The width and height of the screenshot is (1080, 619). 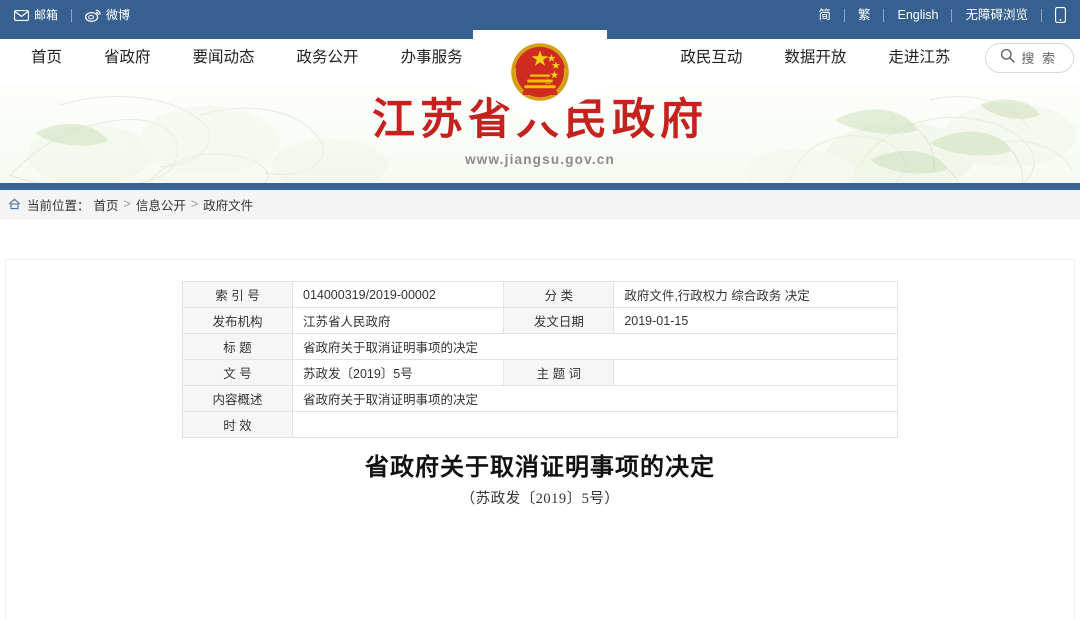 What do you see at coordinates (559, 294) in the screenshot?
I see `meta-label-category: 分 类` at bounding box center [559, 294].